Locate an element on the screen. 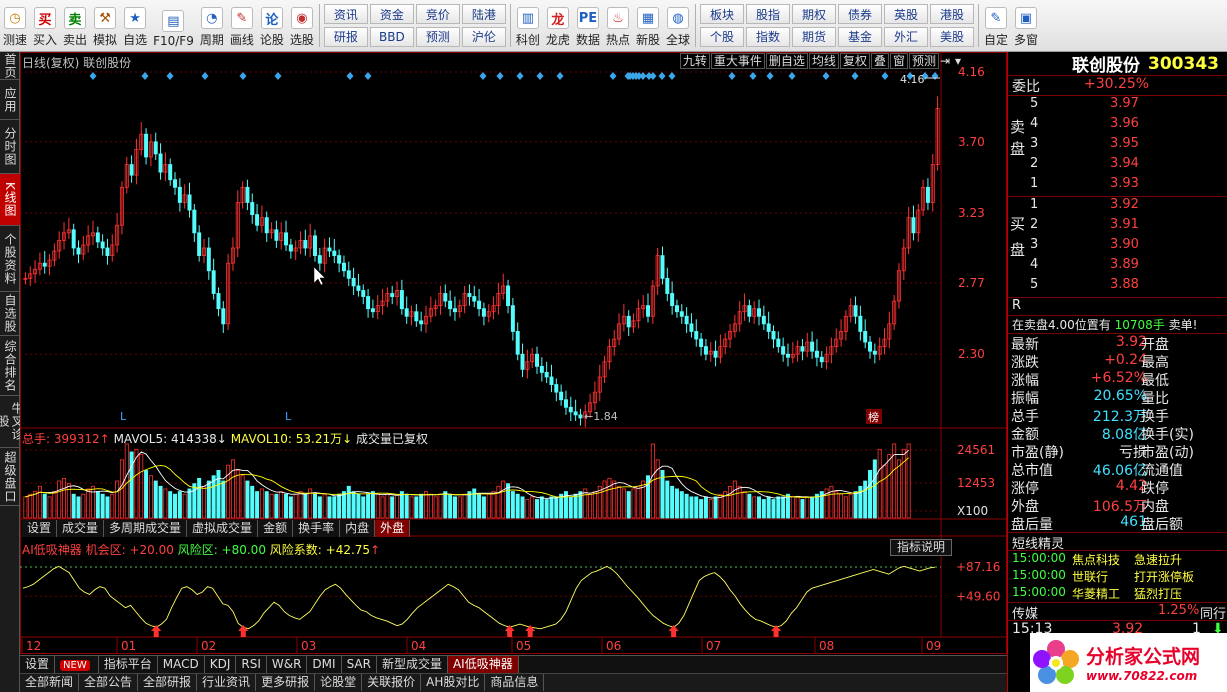  kline-tool-7: 预测 is located at coordinates (923, 61).